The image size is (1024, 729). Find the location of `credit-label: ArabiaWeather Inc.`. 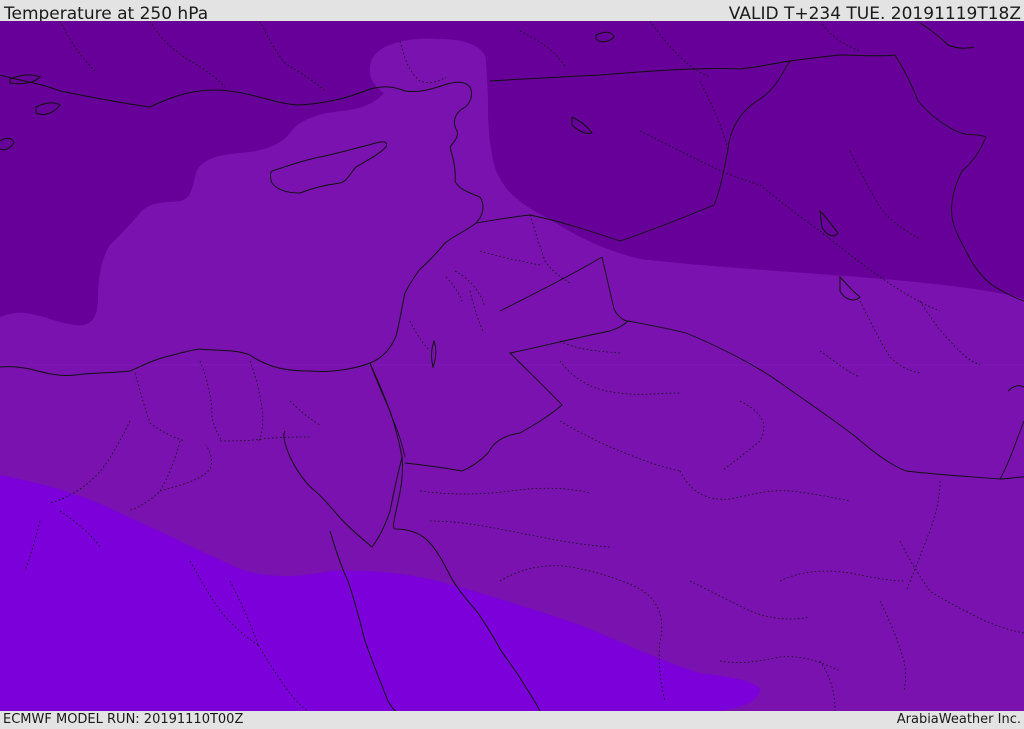

credit-label: ArabiaWeather Inc. is located at coordinates (958, 719).